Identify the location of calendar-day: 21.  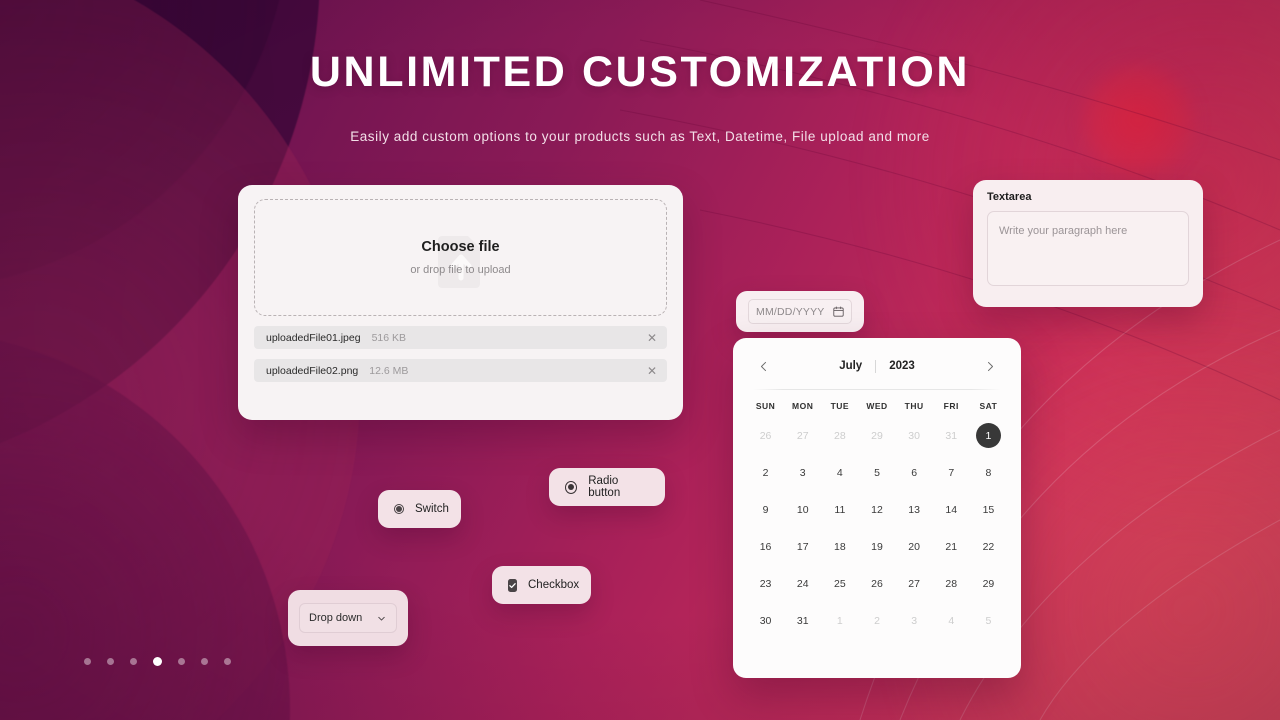
(951, 546).